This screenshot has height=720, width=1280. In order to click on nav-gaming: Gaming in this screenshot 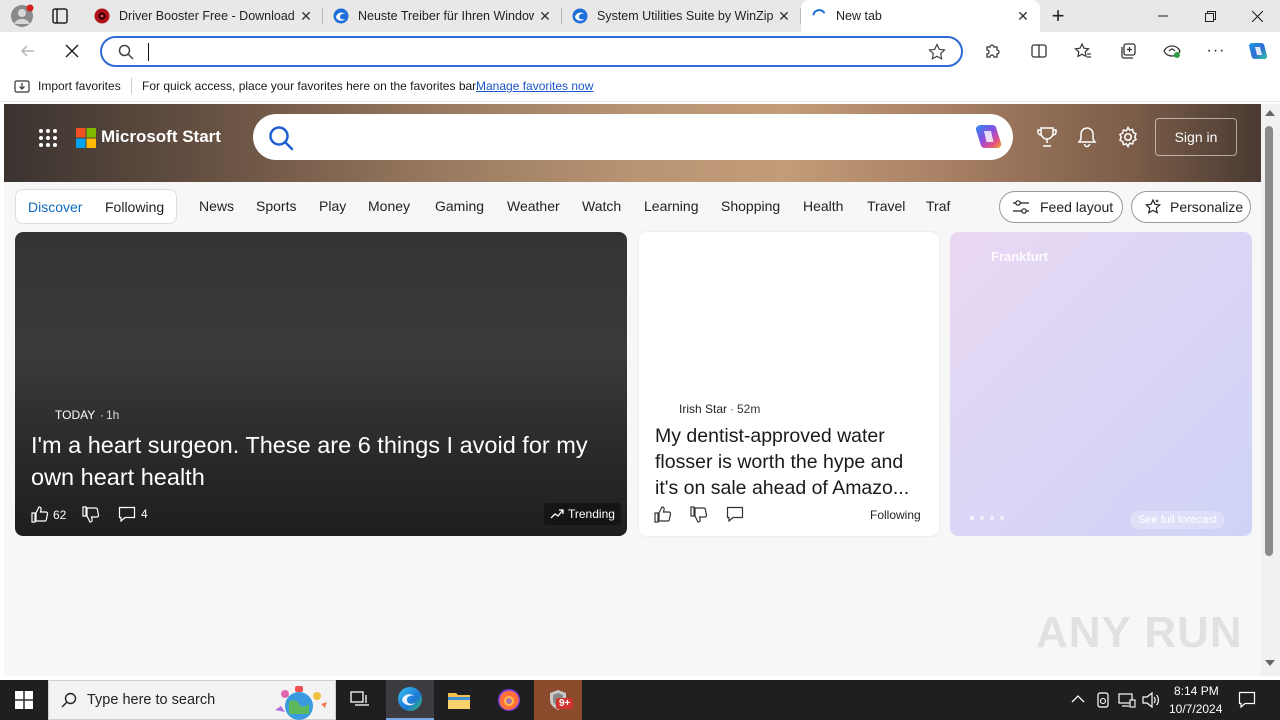, I will do `click(459, 206)`.